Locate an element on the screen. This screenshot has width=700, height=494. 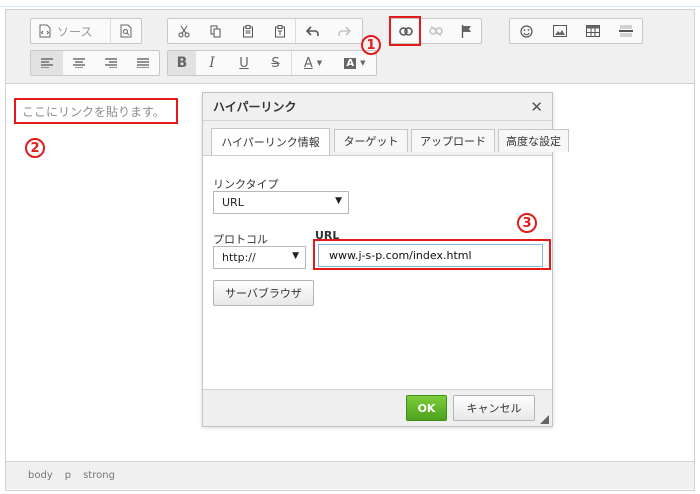
paste-button is located at coordinates (248, 31).